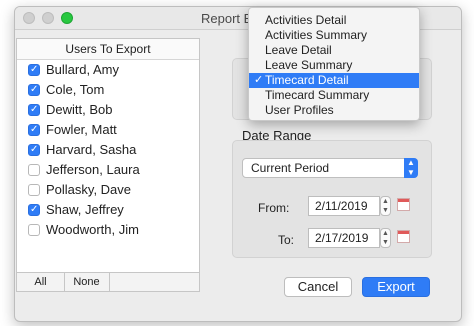  Describe the element at coordinates (306, 20) in the screenshot. I see `menu-item-label: Activities Detail` at that location.